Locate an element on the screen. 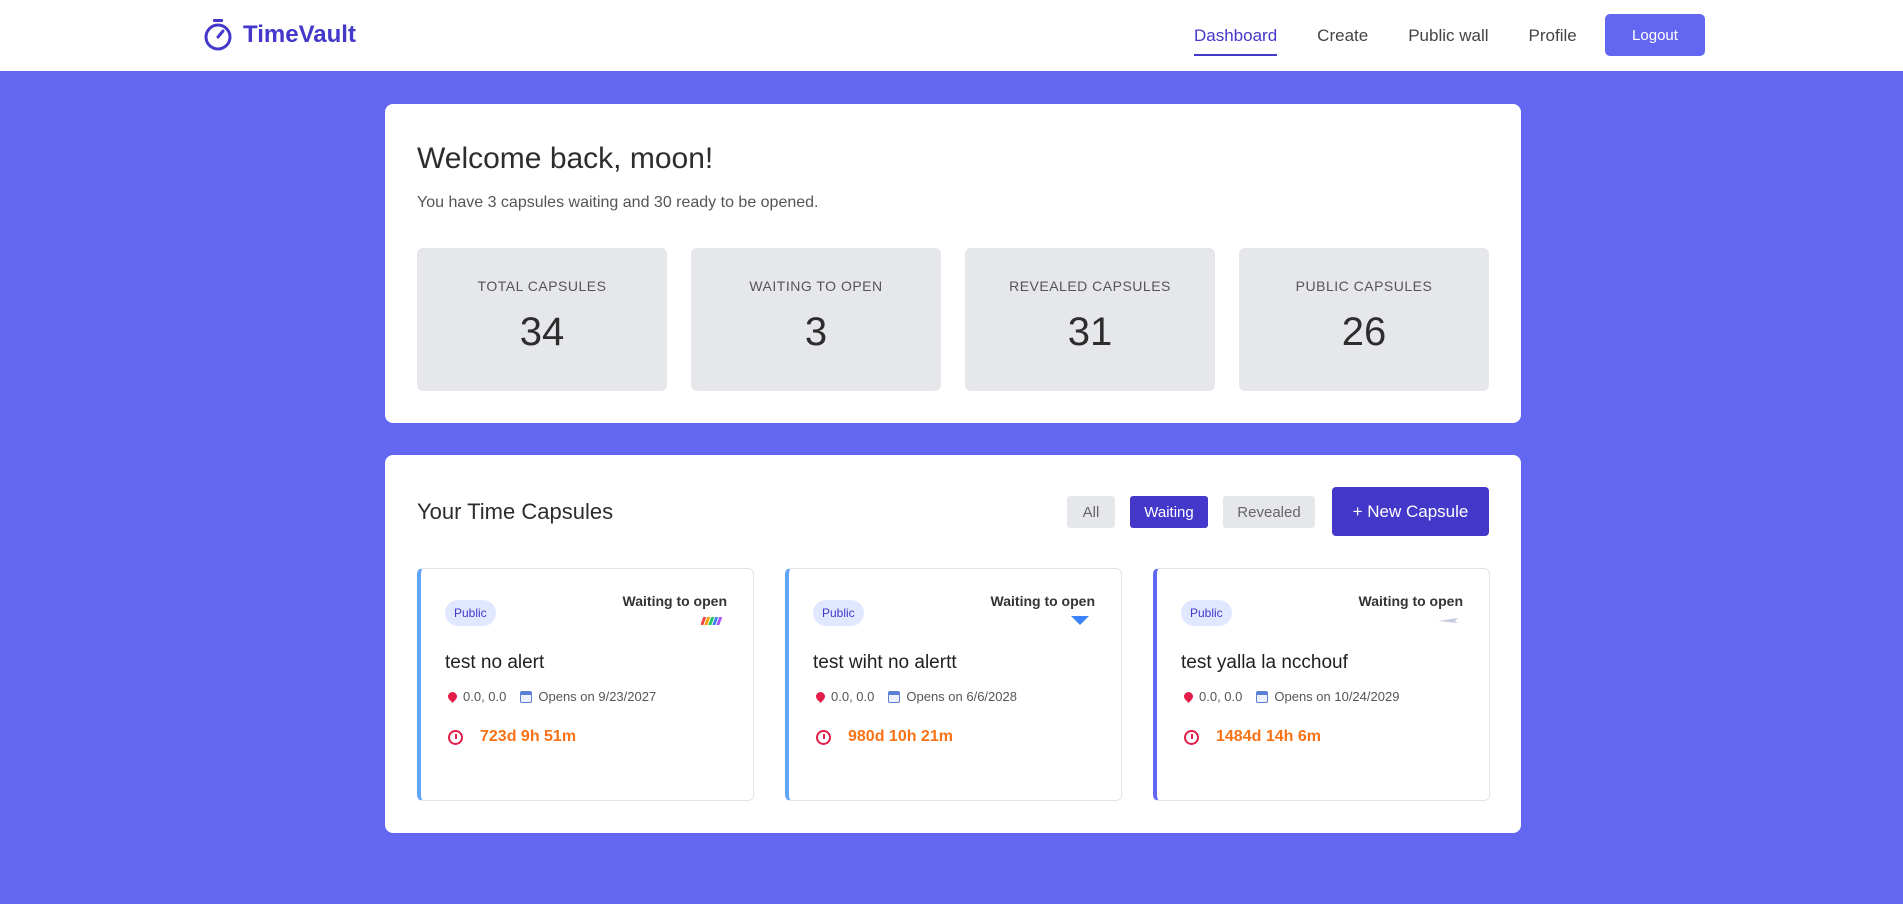  stat-value: 31 is located at coordinates (1090, 332).